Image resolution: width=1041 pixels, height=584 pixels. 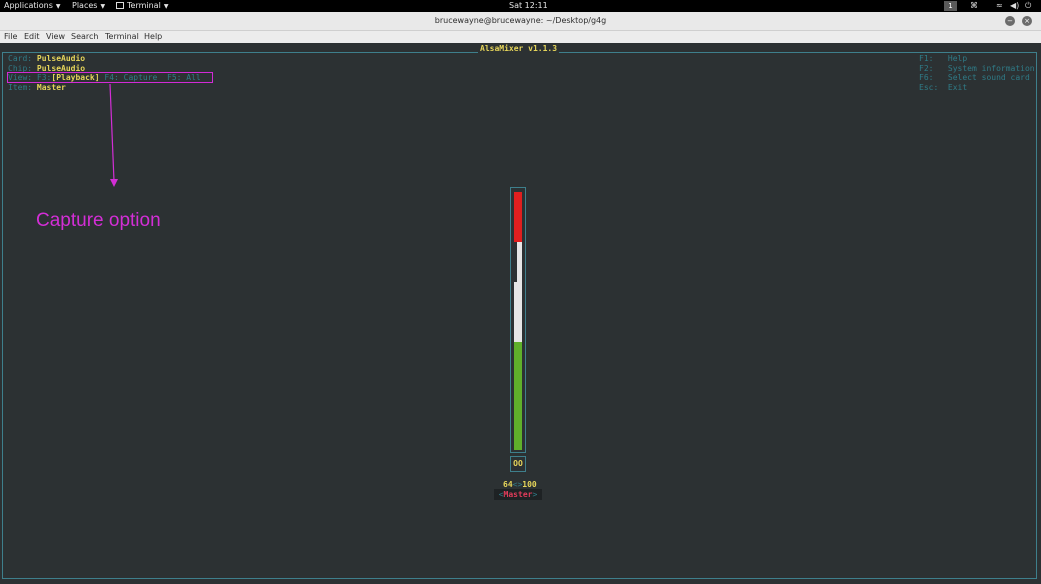 I want to click on volume-segment-mid, so click(x=518, y=312).